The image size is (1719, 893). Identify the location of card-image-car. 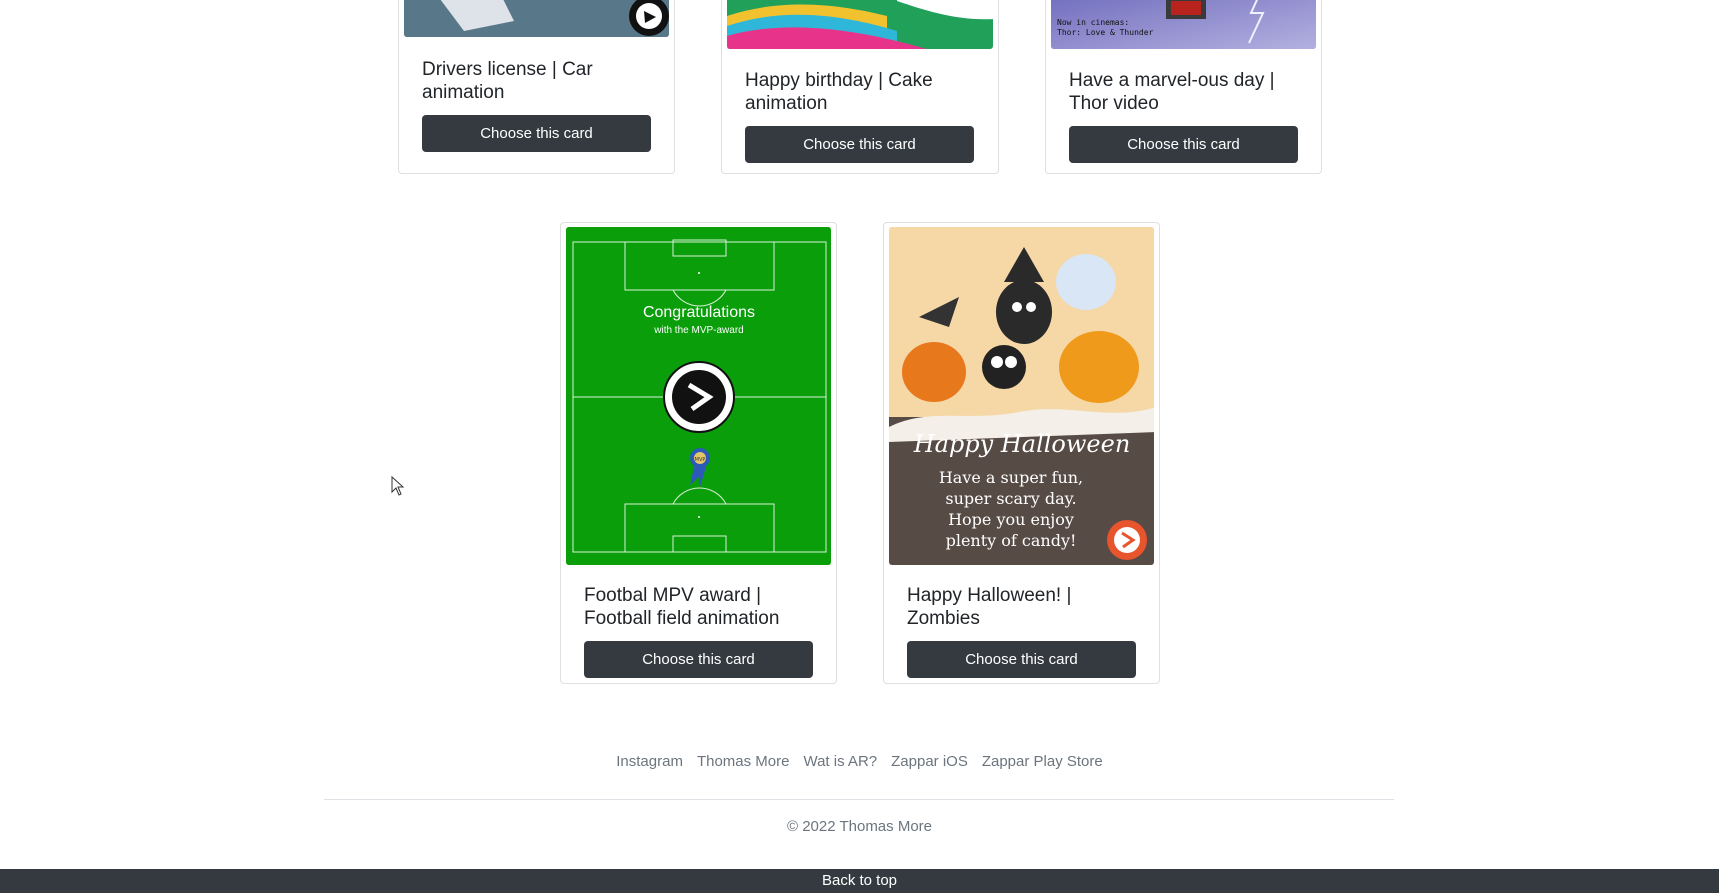
(536, 18).